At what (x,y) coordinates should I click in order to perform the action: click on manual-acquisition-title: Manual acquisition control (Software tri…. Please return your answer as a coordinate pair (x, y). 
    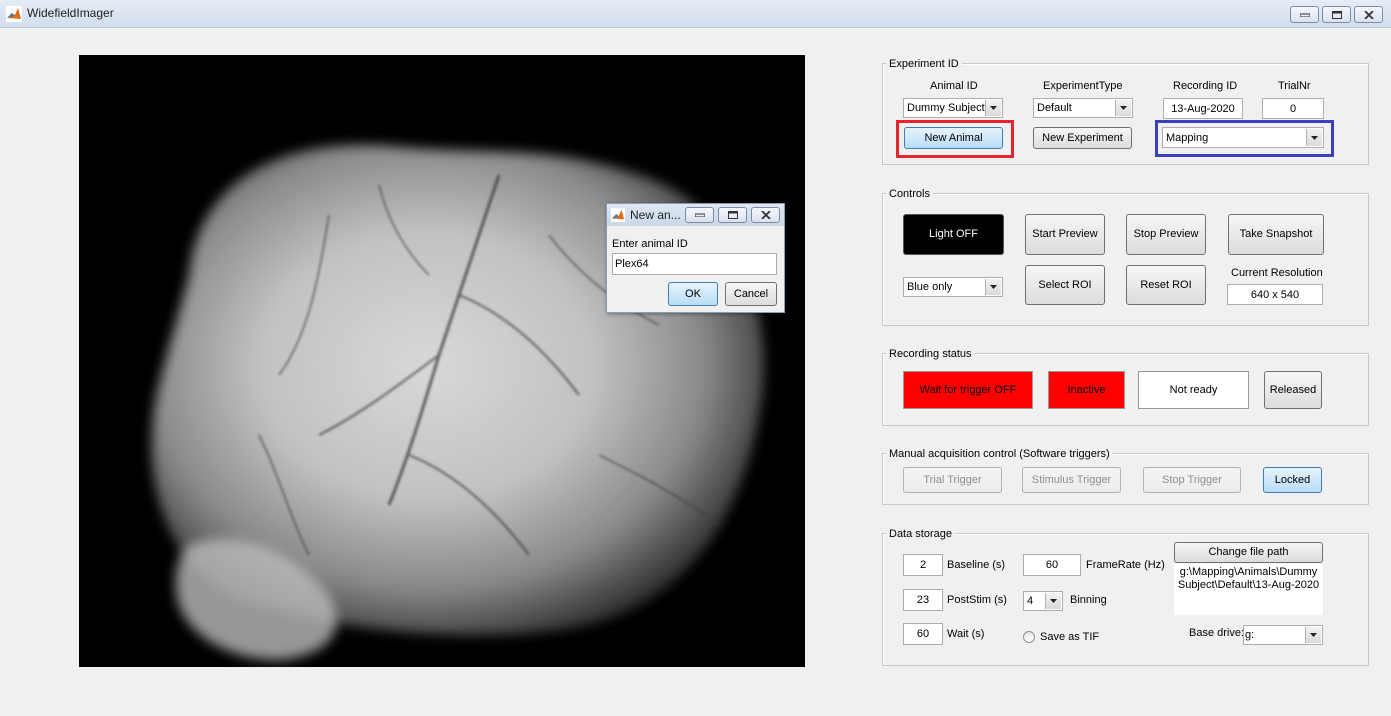
    Looking at the image, I should click on (999, 454).